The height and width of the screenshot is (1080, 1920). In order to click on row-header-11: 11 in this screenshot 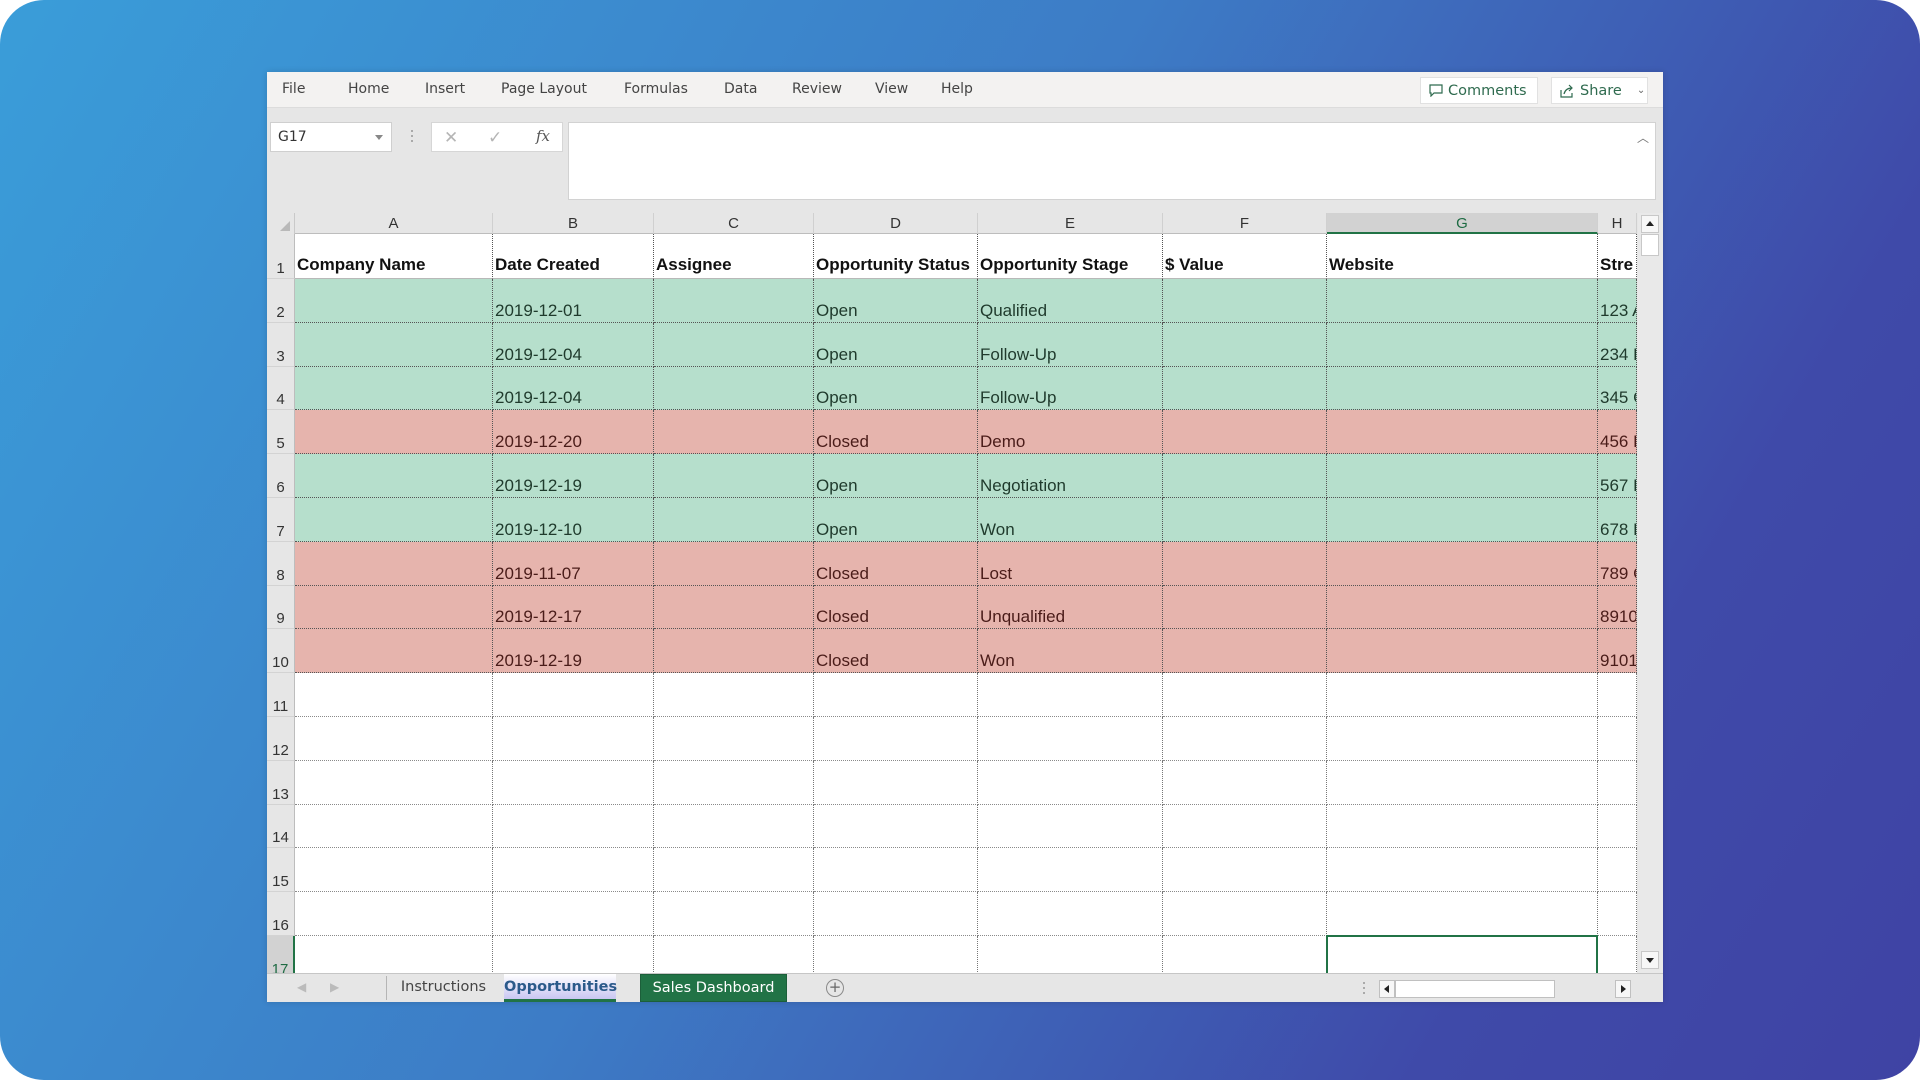, I will do `click(281, 695)`.